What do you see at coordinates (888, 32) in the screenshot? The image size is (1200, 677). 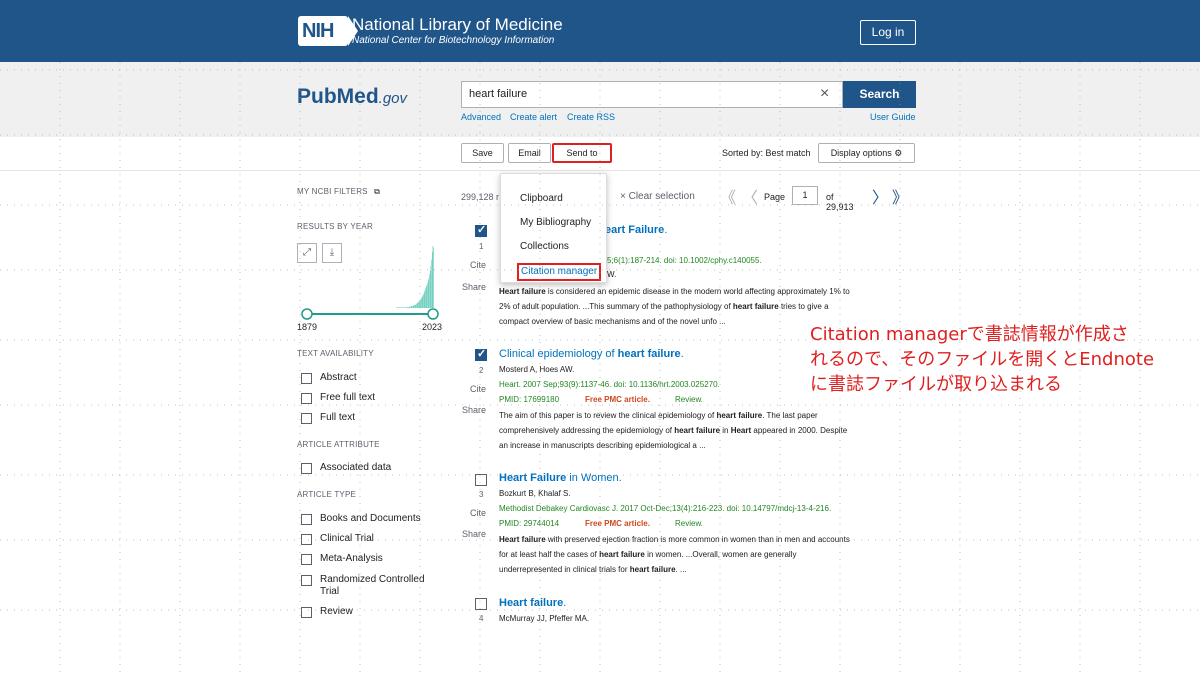 I see `login-button: Log in` at bounding box center [888, 32].